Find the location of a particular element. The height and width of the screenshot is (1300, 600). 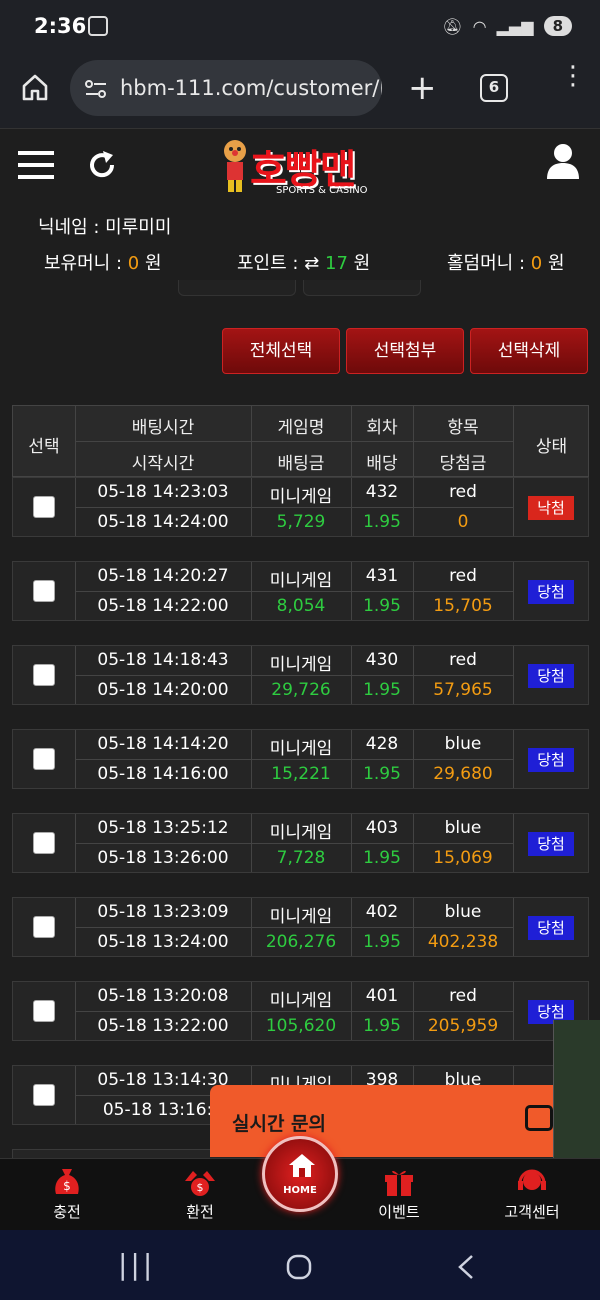

win-amount: 15,705 is located at coordinates (463, 606).